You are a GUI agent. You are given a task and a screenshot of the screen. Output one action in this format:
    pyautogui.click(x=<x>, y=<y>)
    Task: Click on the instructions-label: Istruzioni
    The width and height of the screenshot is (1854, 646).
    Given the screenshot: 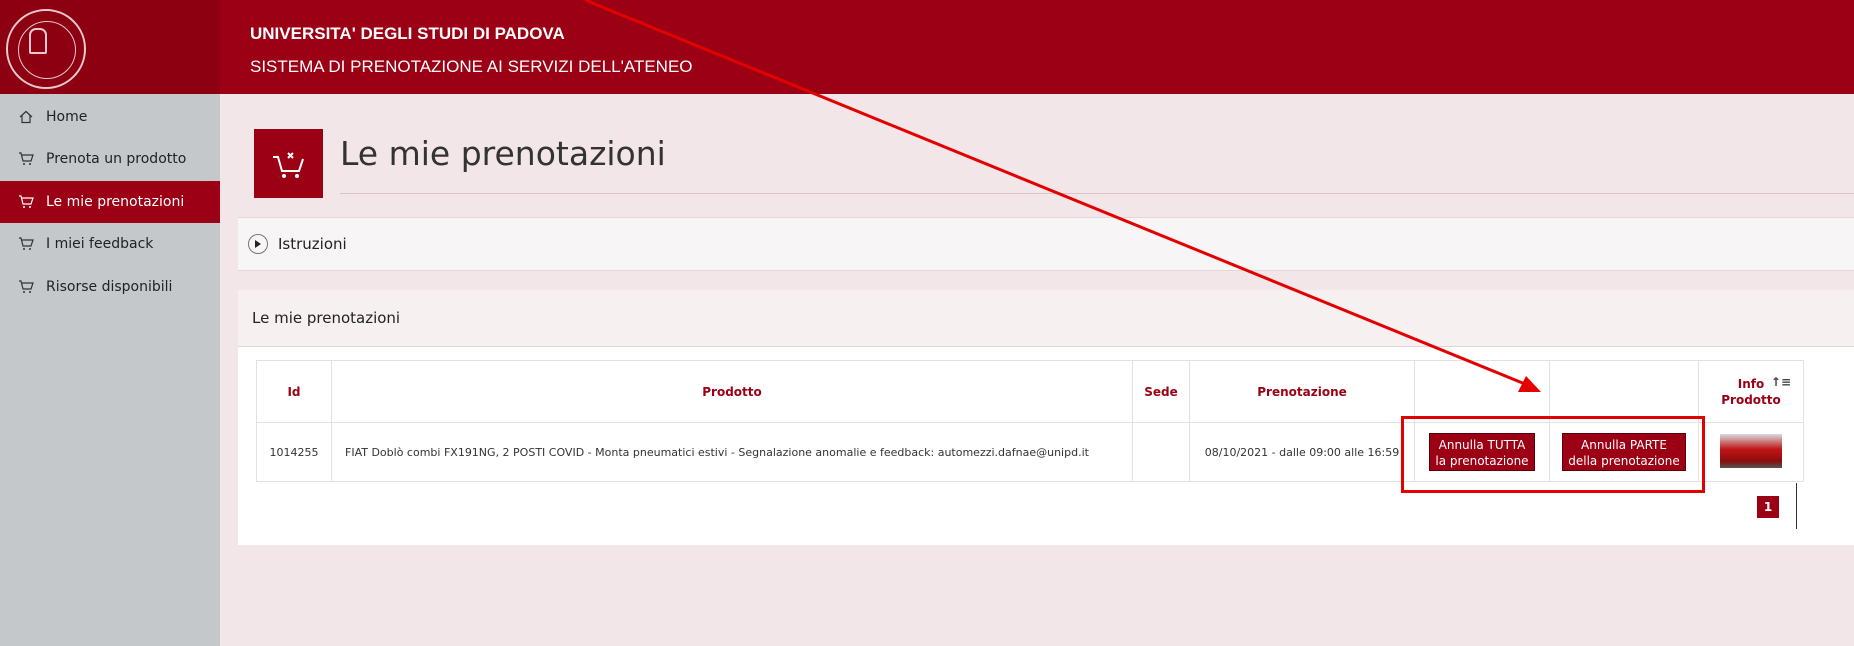 What is the action you would take?
    pyautogui.click(x=312, y=244)
    